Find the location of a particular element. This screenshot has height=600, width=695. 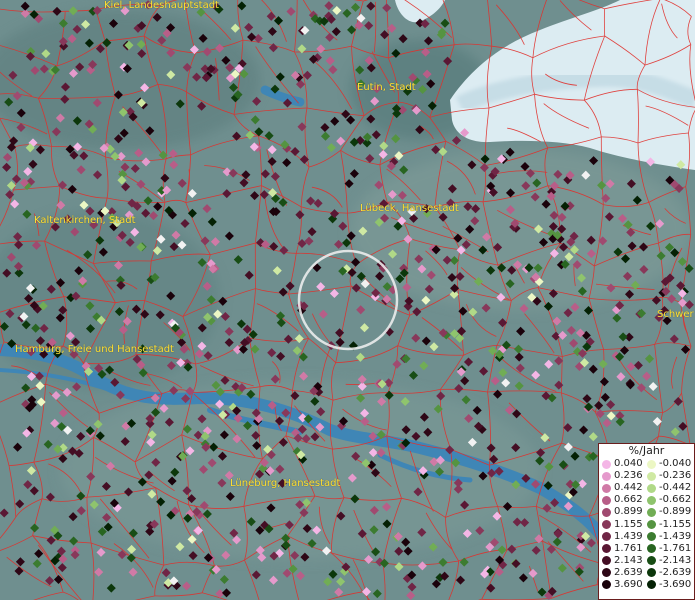

city-label-lueneburg: Lüneburg, Hansestadt is located at coordinates (285, 483).